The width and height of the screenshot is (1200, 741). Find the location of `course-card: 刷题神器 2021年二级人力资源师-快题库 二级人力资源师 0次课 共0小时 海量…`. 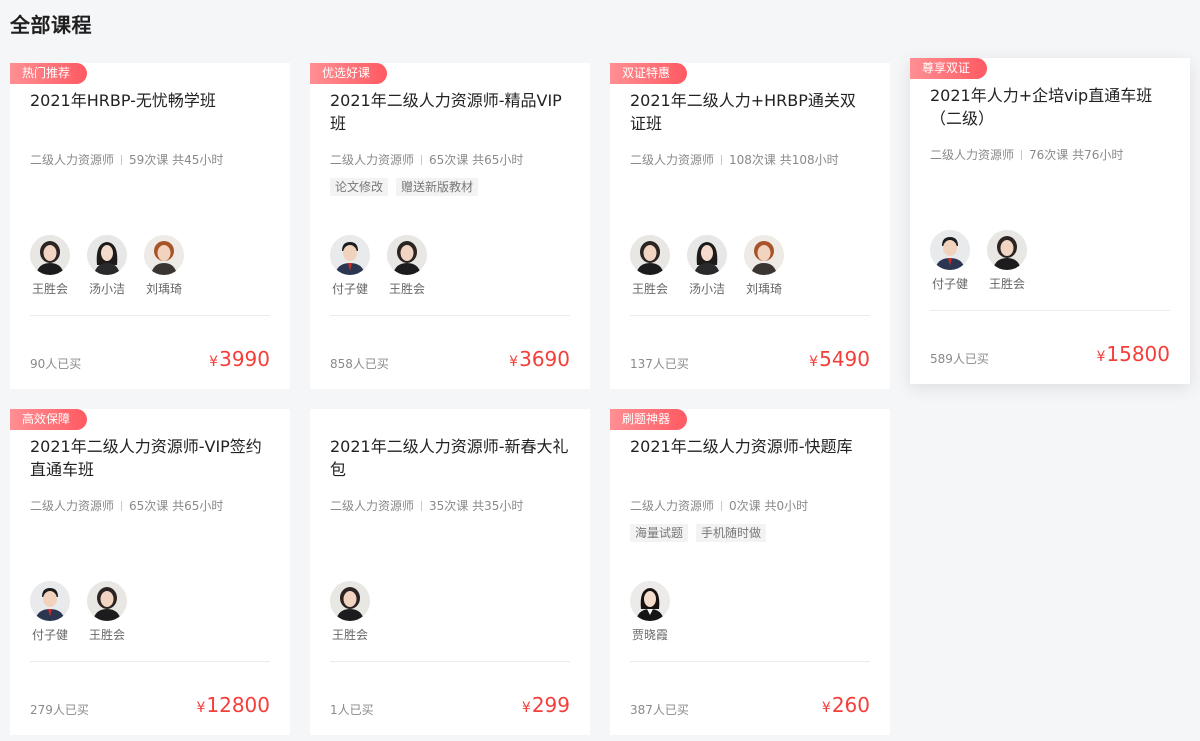

course-card: 刷题神器 2021年二级人力资源师-快题库 二级人力资源师 0次课 共0小时 海量… is located at coordinates (750, 572).